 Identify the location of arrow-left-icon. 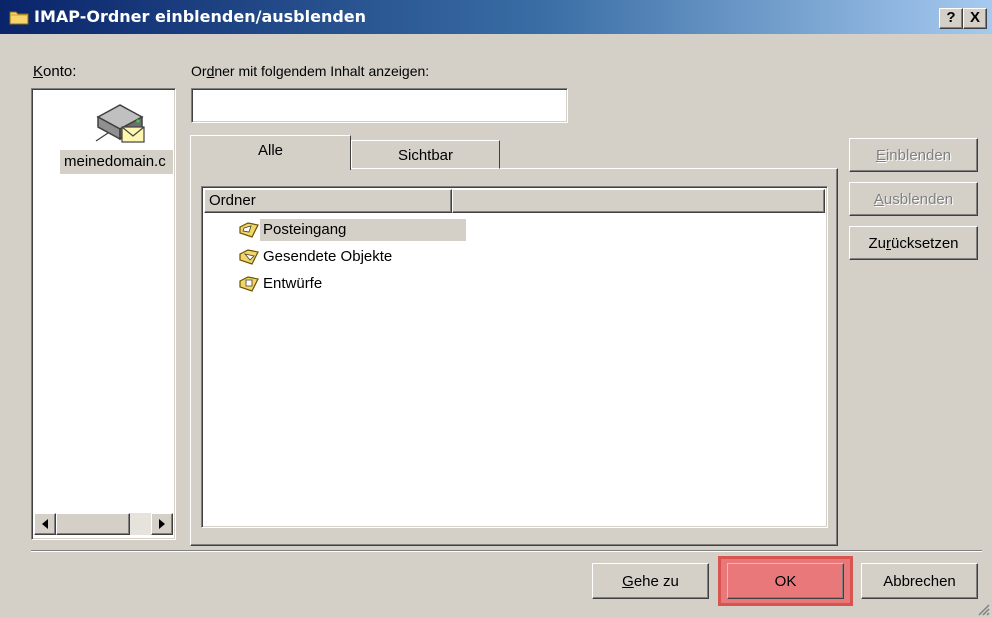
(45, 524).